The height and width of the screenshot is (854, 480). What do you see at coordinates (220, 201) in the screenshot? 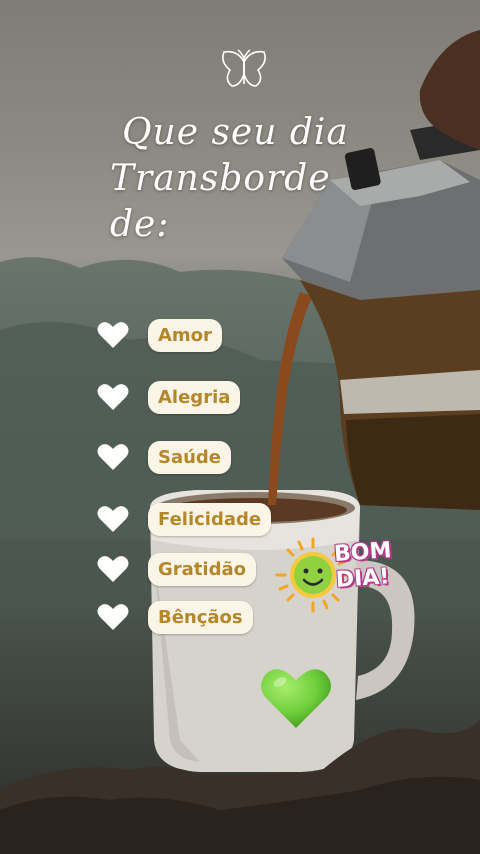
I see `title-line-2: Transborde de:` at bounding box center [220, 201].